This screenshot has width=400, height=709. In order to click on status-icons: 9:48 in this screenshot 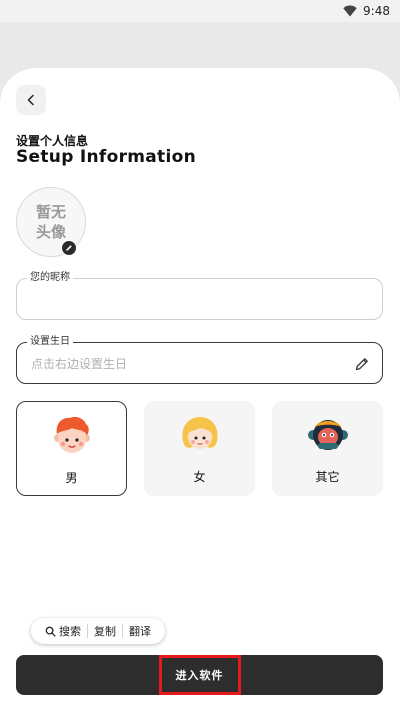, I will do `click(366, 11)`.